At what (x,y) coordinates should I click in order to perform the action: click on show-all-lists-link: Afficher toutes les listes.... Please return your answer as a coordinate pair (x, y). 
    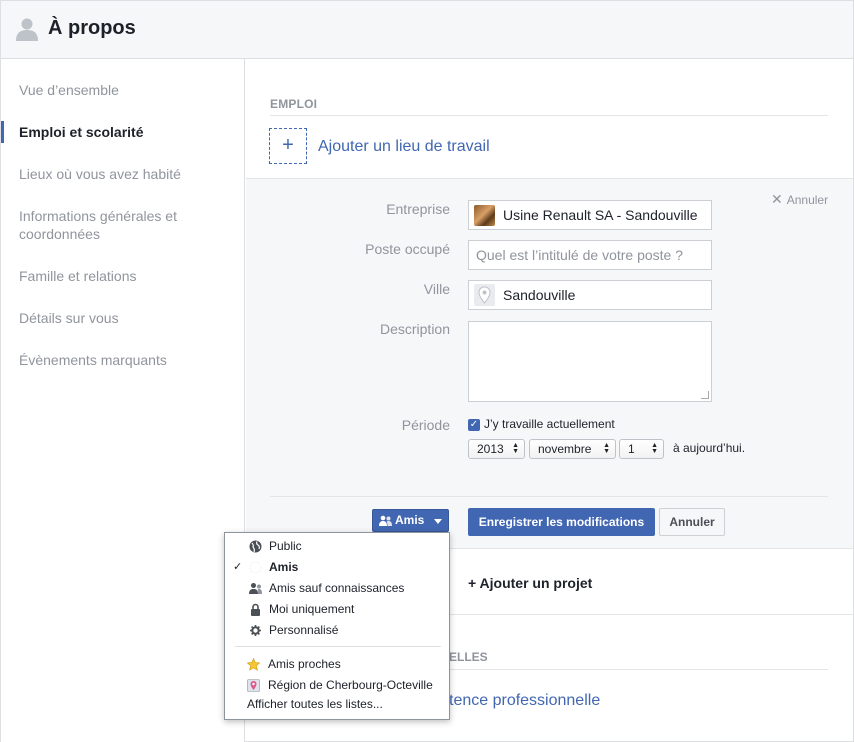
    Looking at the image, I should click on (315, 704).